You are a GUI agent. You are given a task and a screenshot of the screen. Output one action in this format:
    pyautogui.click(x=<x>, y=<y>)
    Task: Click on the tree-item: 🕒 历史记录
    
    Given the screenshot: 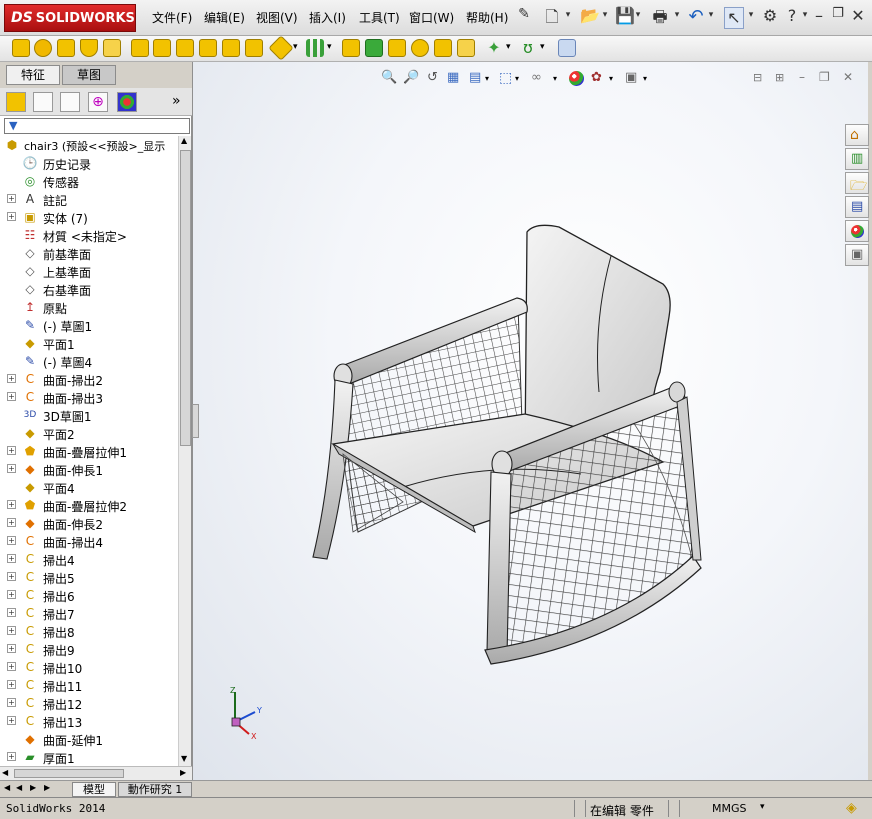 What is the action you would take?
    pyautogui.click(x=89, y=163)
    